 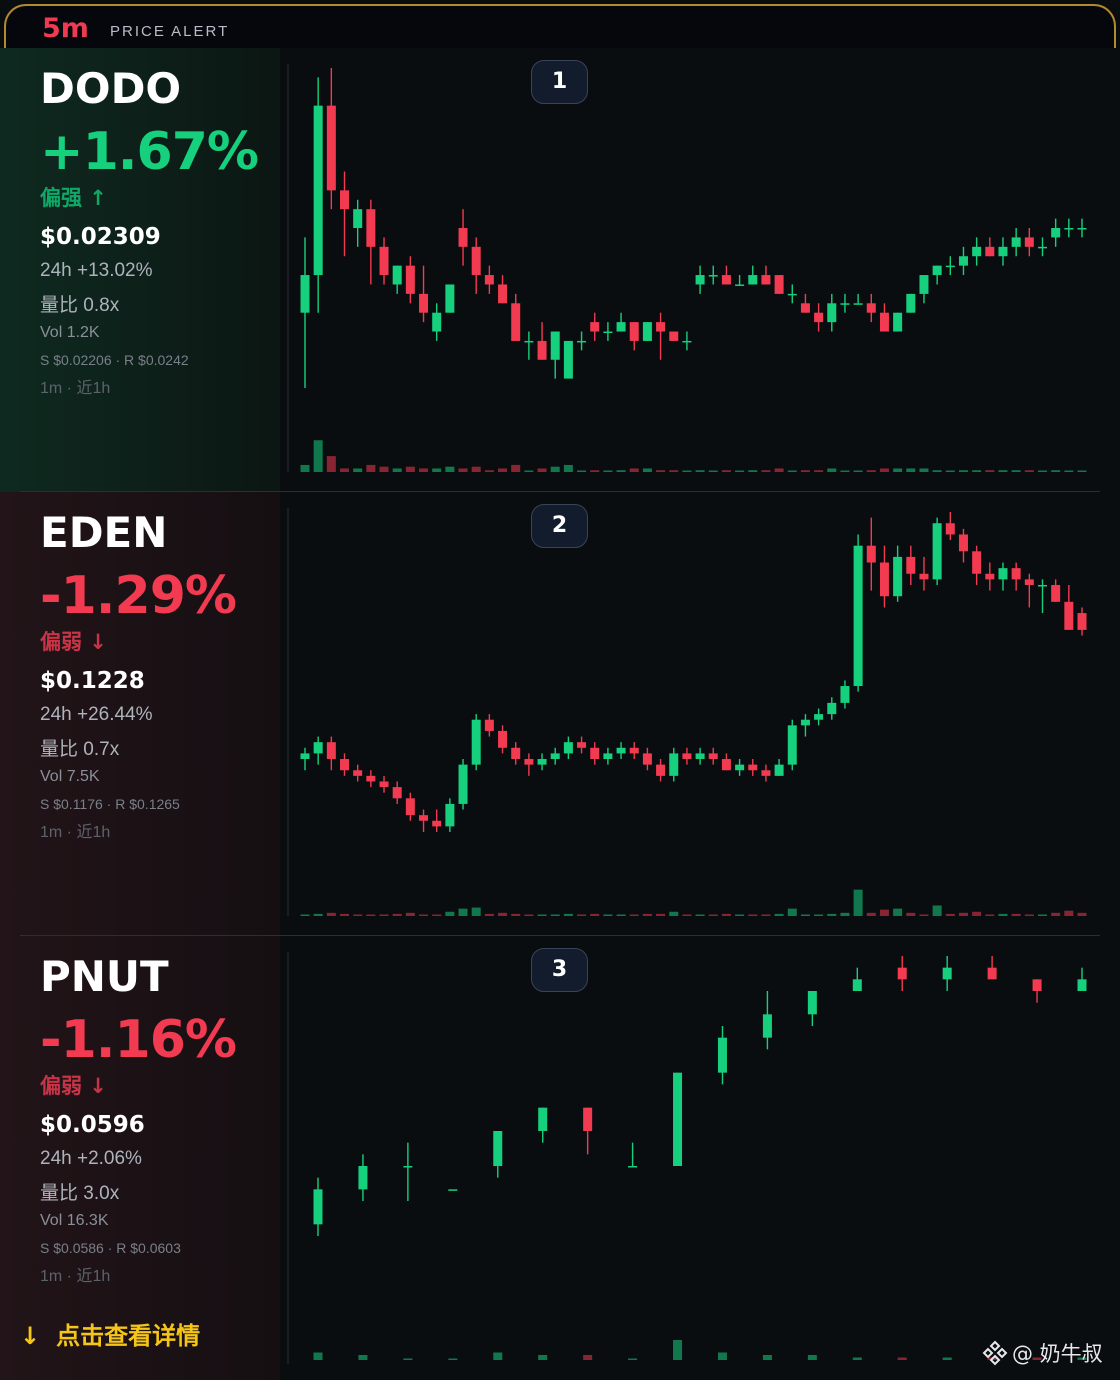 I want to click on watermark: @ 奶牛叔, so click(x=1042, y=1353).